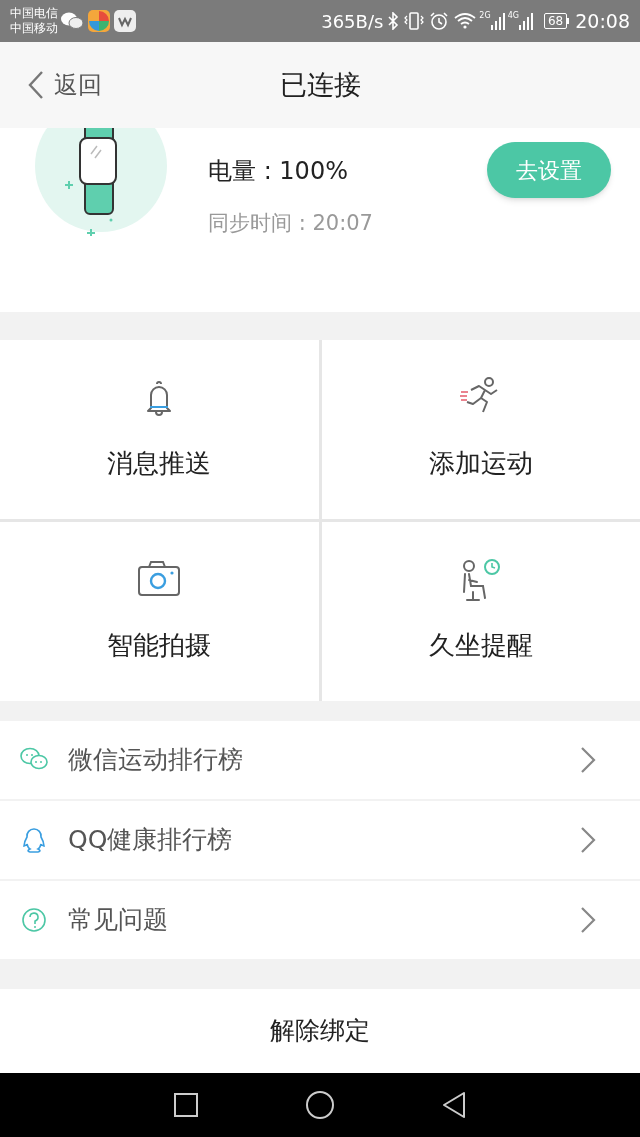 This screenshot has width=640, height=1137. I want to click on recent-apps-button, so click(186, 1105).